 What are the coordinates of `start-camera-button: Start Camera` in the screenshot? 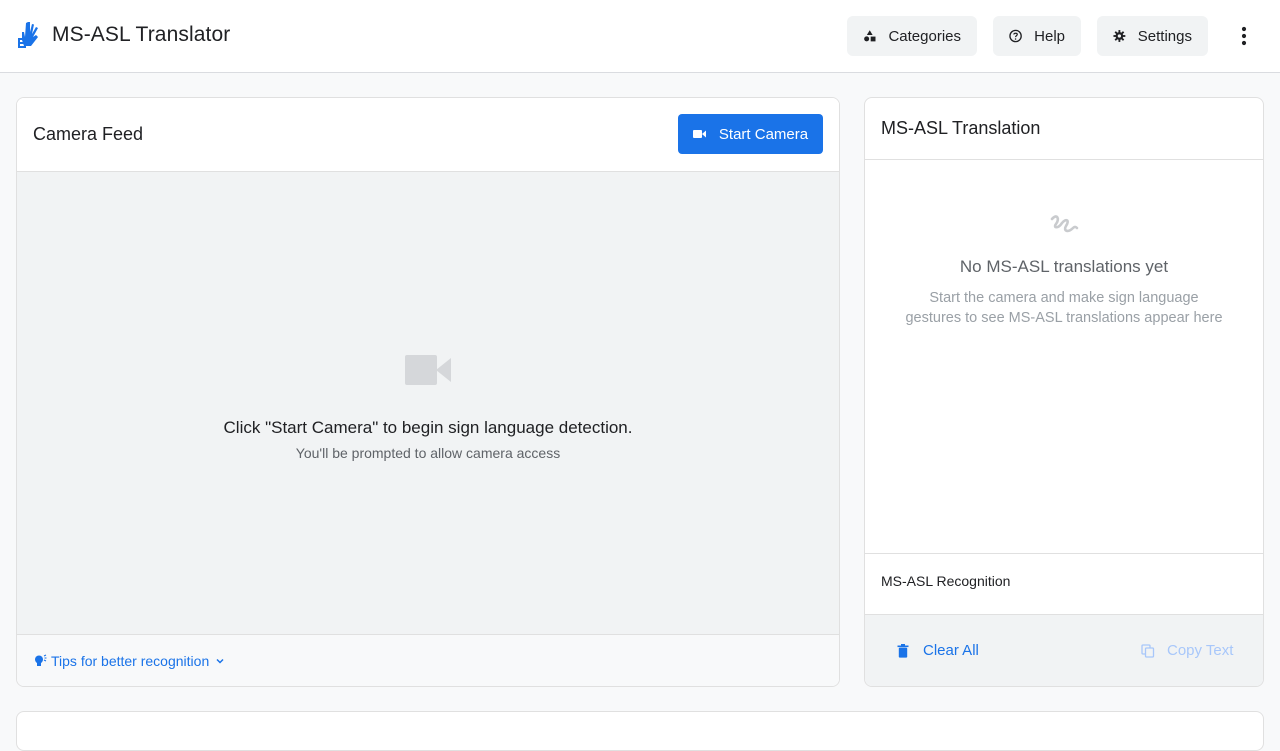 It's located at (750, 134).